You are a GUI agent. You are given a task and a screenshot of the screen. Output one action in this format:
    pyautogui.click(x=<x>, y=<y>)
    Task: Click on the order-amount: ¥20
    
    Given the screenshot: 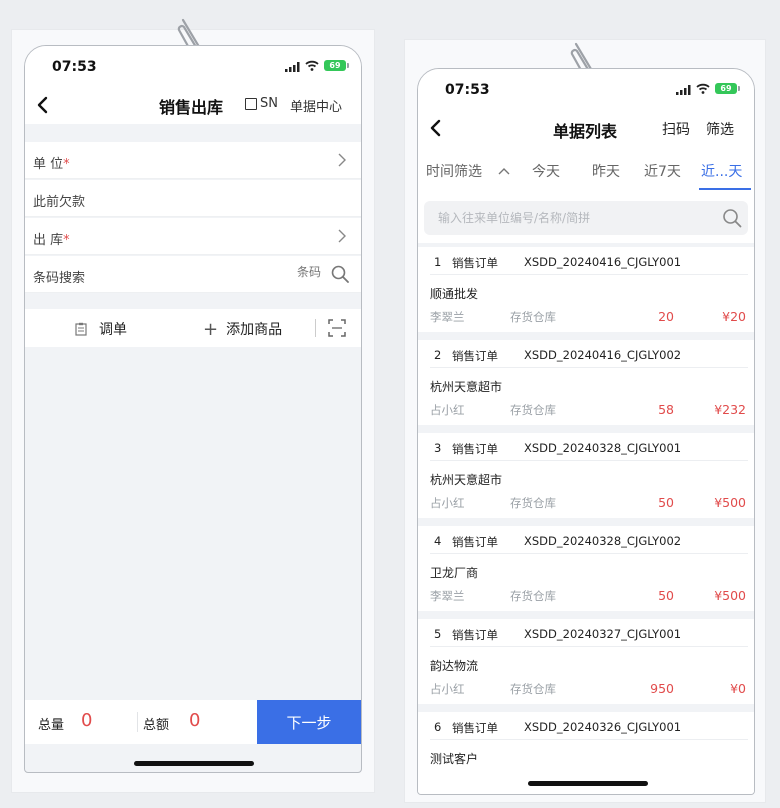 What is the action you would take?
    pyautogui.click(x=734, y=316)
    